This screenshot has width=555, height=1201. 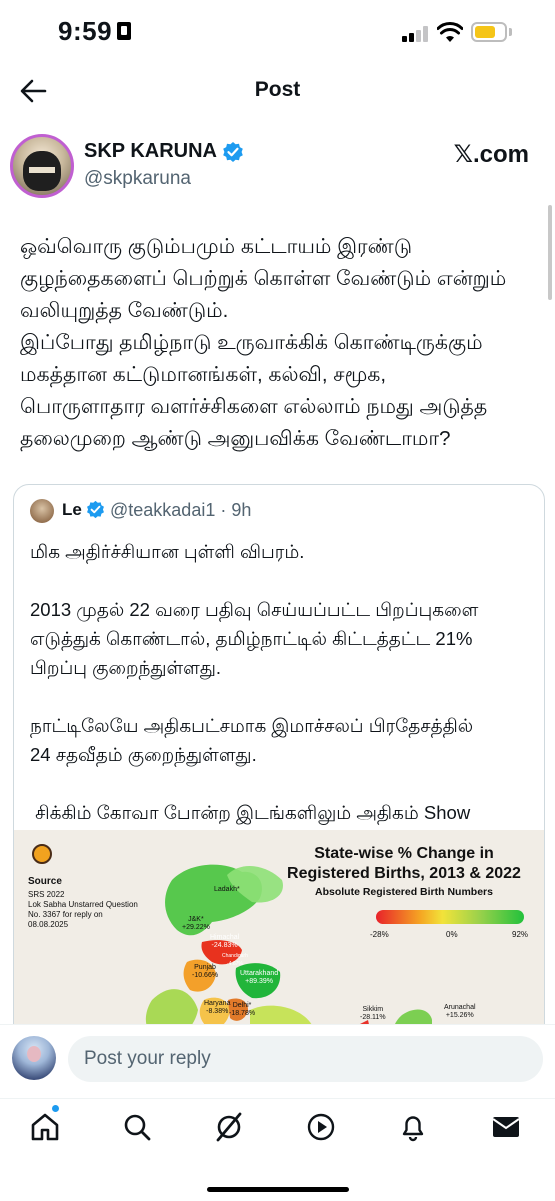 What do you see at coordinates (235, 956) in the screenshot?
I see `region-name: Chandigarh` at bounding box center [235, 956].